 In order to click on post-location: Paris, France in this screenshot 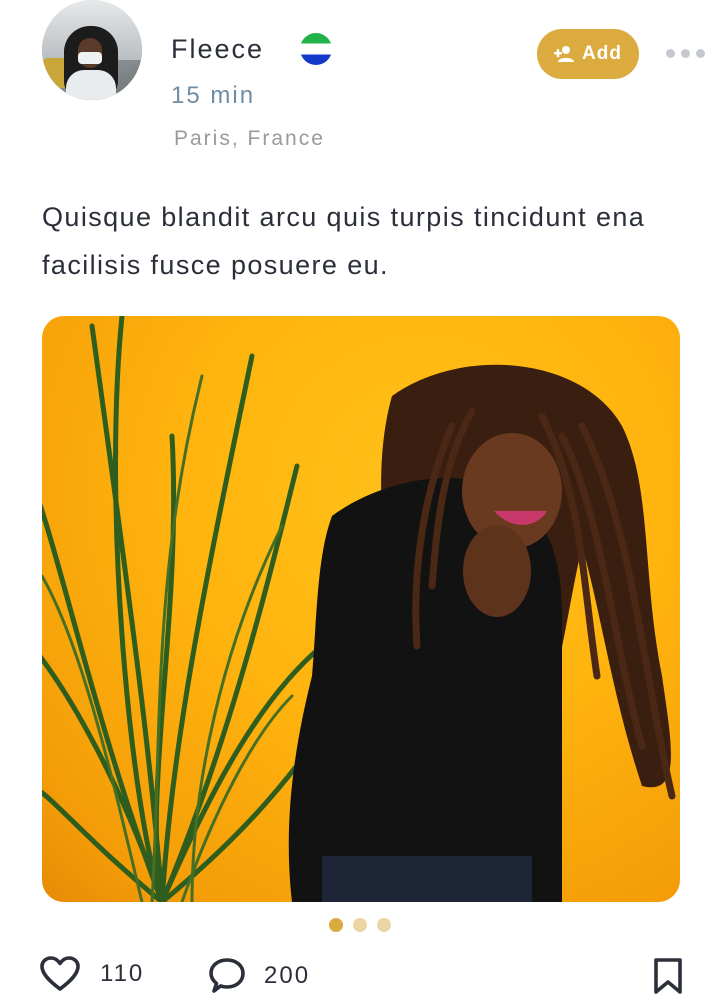, I will do `click(249, 138)`.